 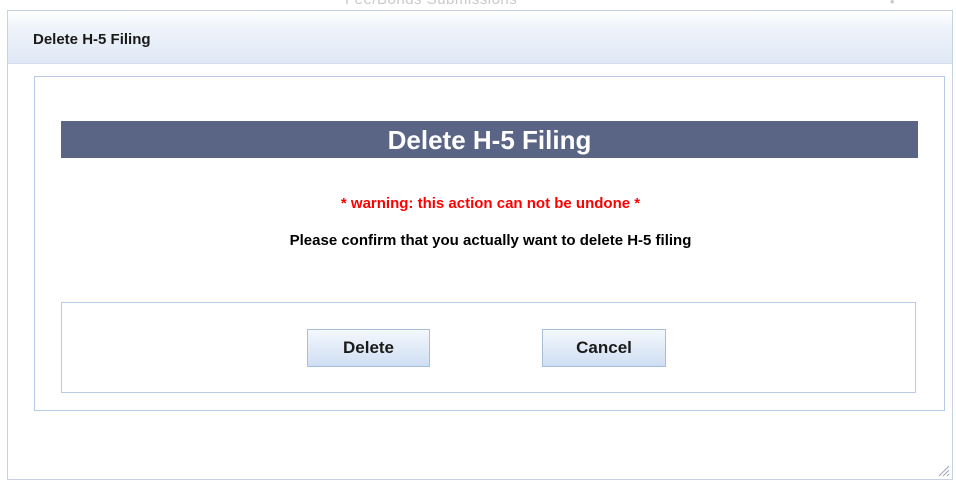 What do you see at coordinates (92, 39) in the screenshot?
I see `dialog-title: Delete H-5 Filing` at bounding box center [92, 39].